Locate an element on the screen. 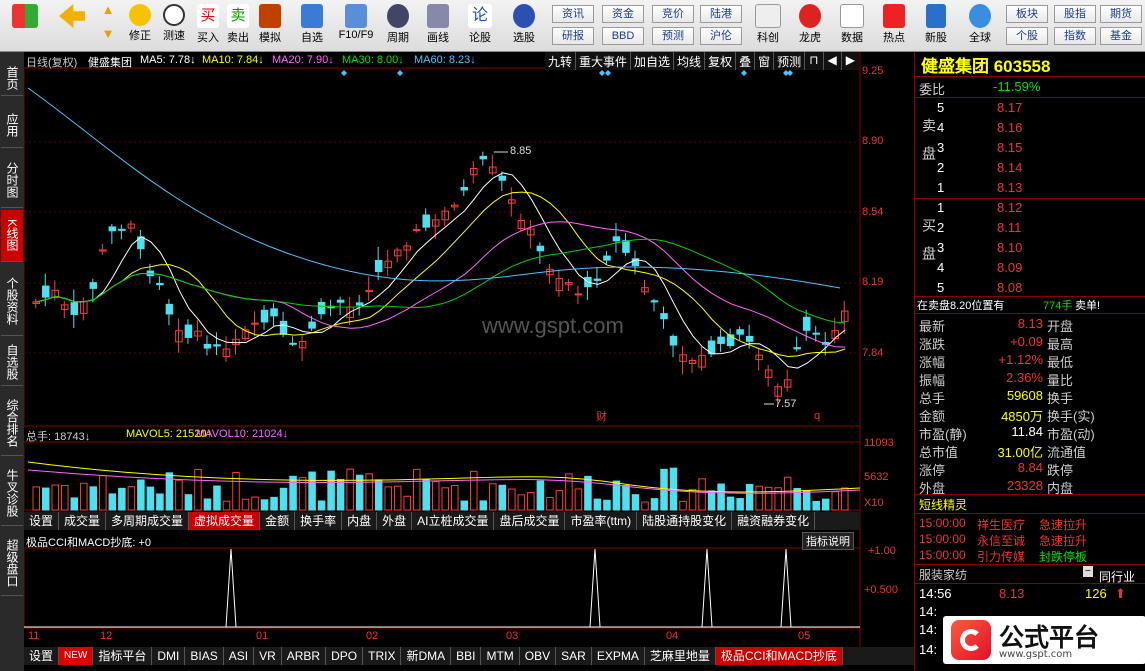 The height and width of the screenshot is (671, 1145). discuss-button: 论论股 is located at coordinates (480, 26).